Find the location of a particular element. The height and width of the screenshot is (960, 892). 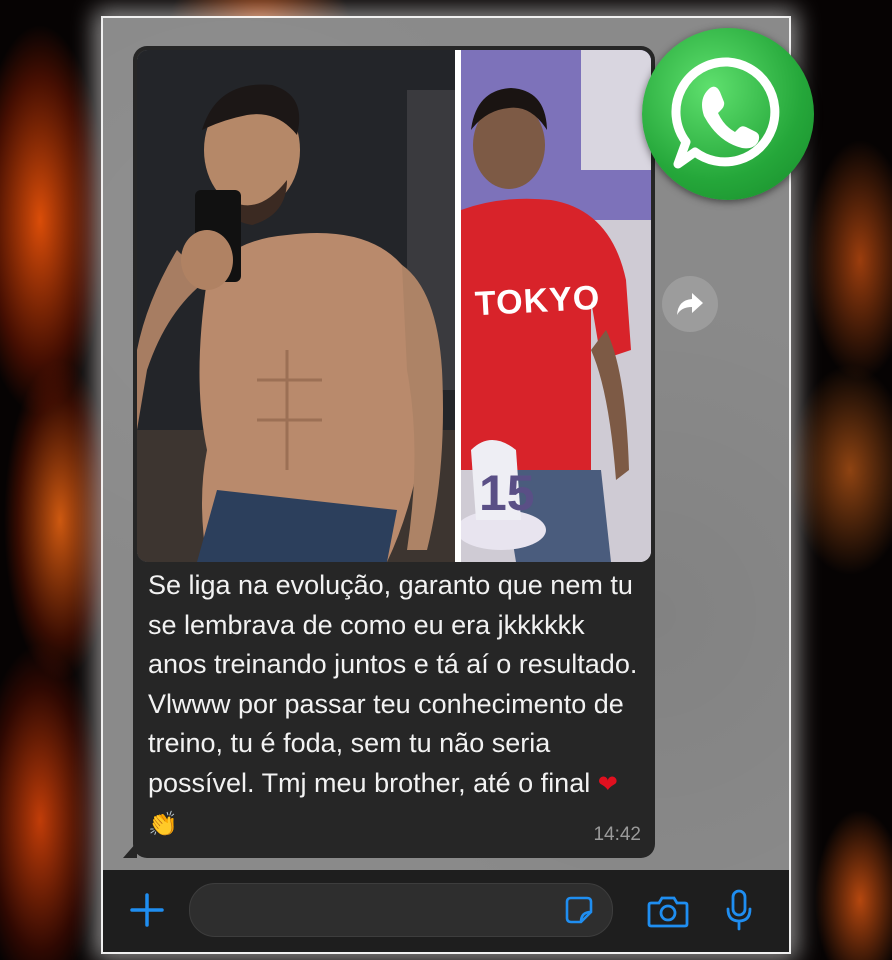

forward-arrow-icon is located at coordinates (690, 304).